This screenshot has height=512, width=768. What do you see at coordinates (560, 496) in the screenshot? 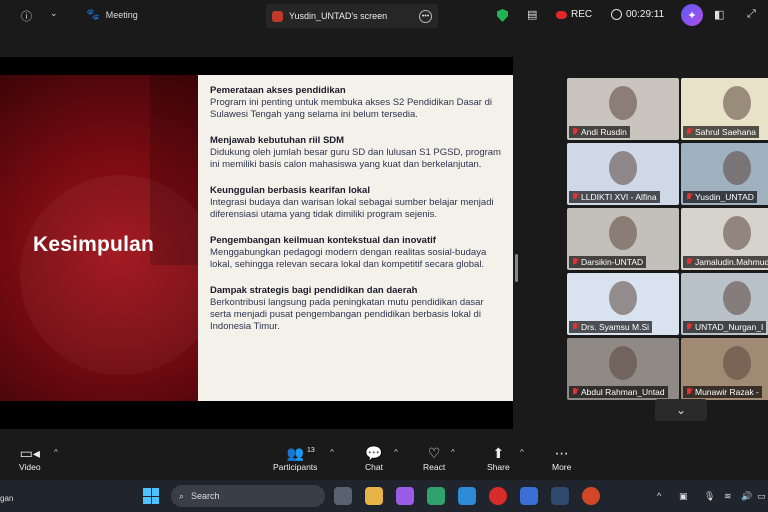
I see `zoom-app-icon` at bounding box center [560, 496].